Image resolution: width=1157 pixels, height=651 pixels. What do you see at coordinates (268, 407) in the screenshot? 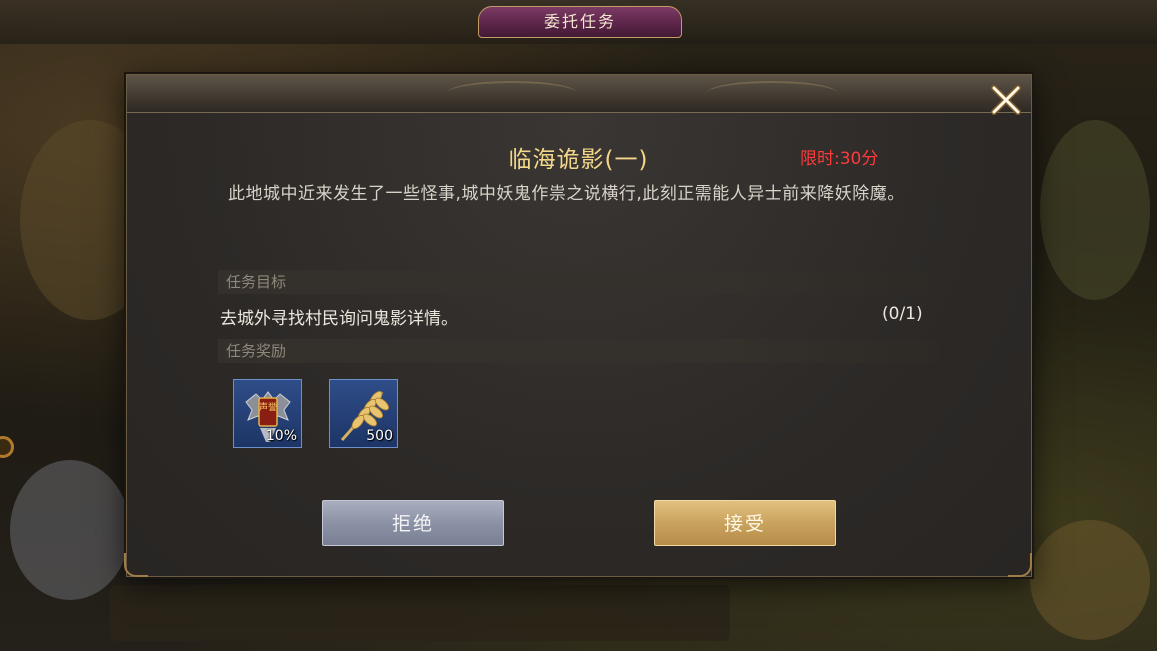
I see `reward-badge-text-1: 声誉` at bounding box center [268, 407].